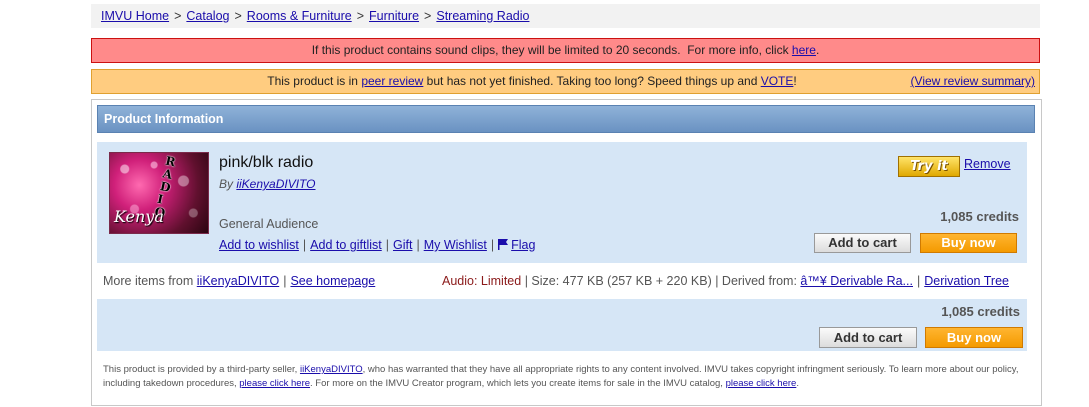 This screenshot has width=1089, height=407. Describe the element at coordinates (332, 281) in the screenshot. I see `see-homepage-link: See homepage` at that location.